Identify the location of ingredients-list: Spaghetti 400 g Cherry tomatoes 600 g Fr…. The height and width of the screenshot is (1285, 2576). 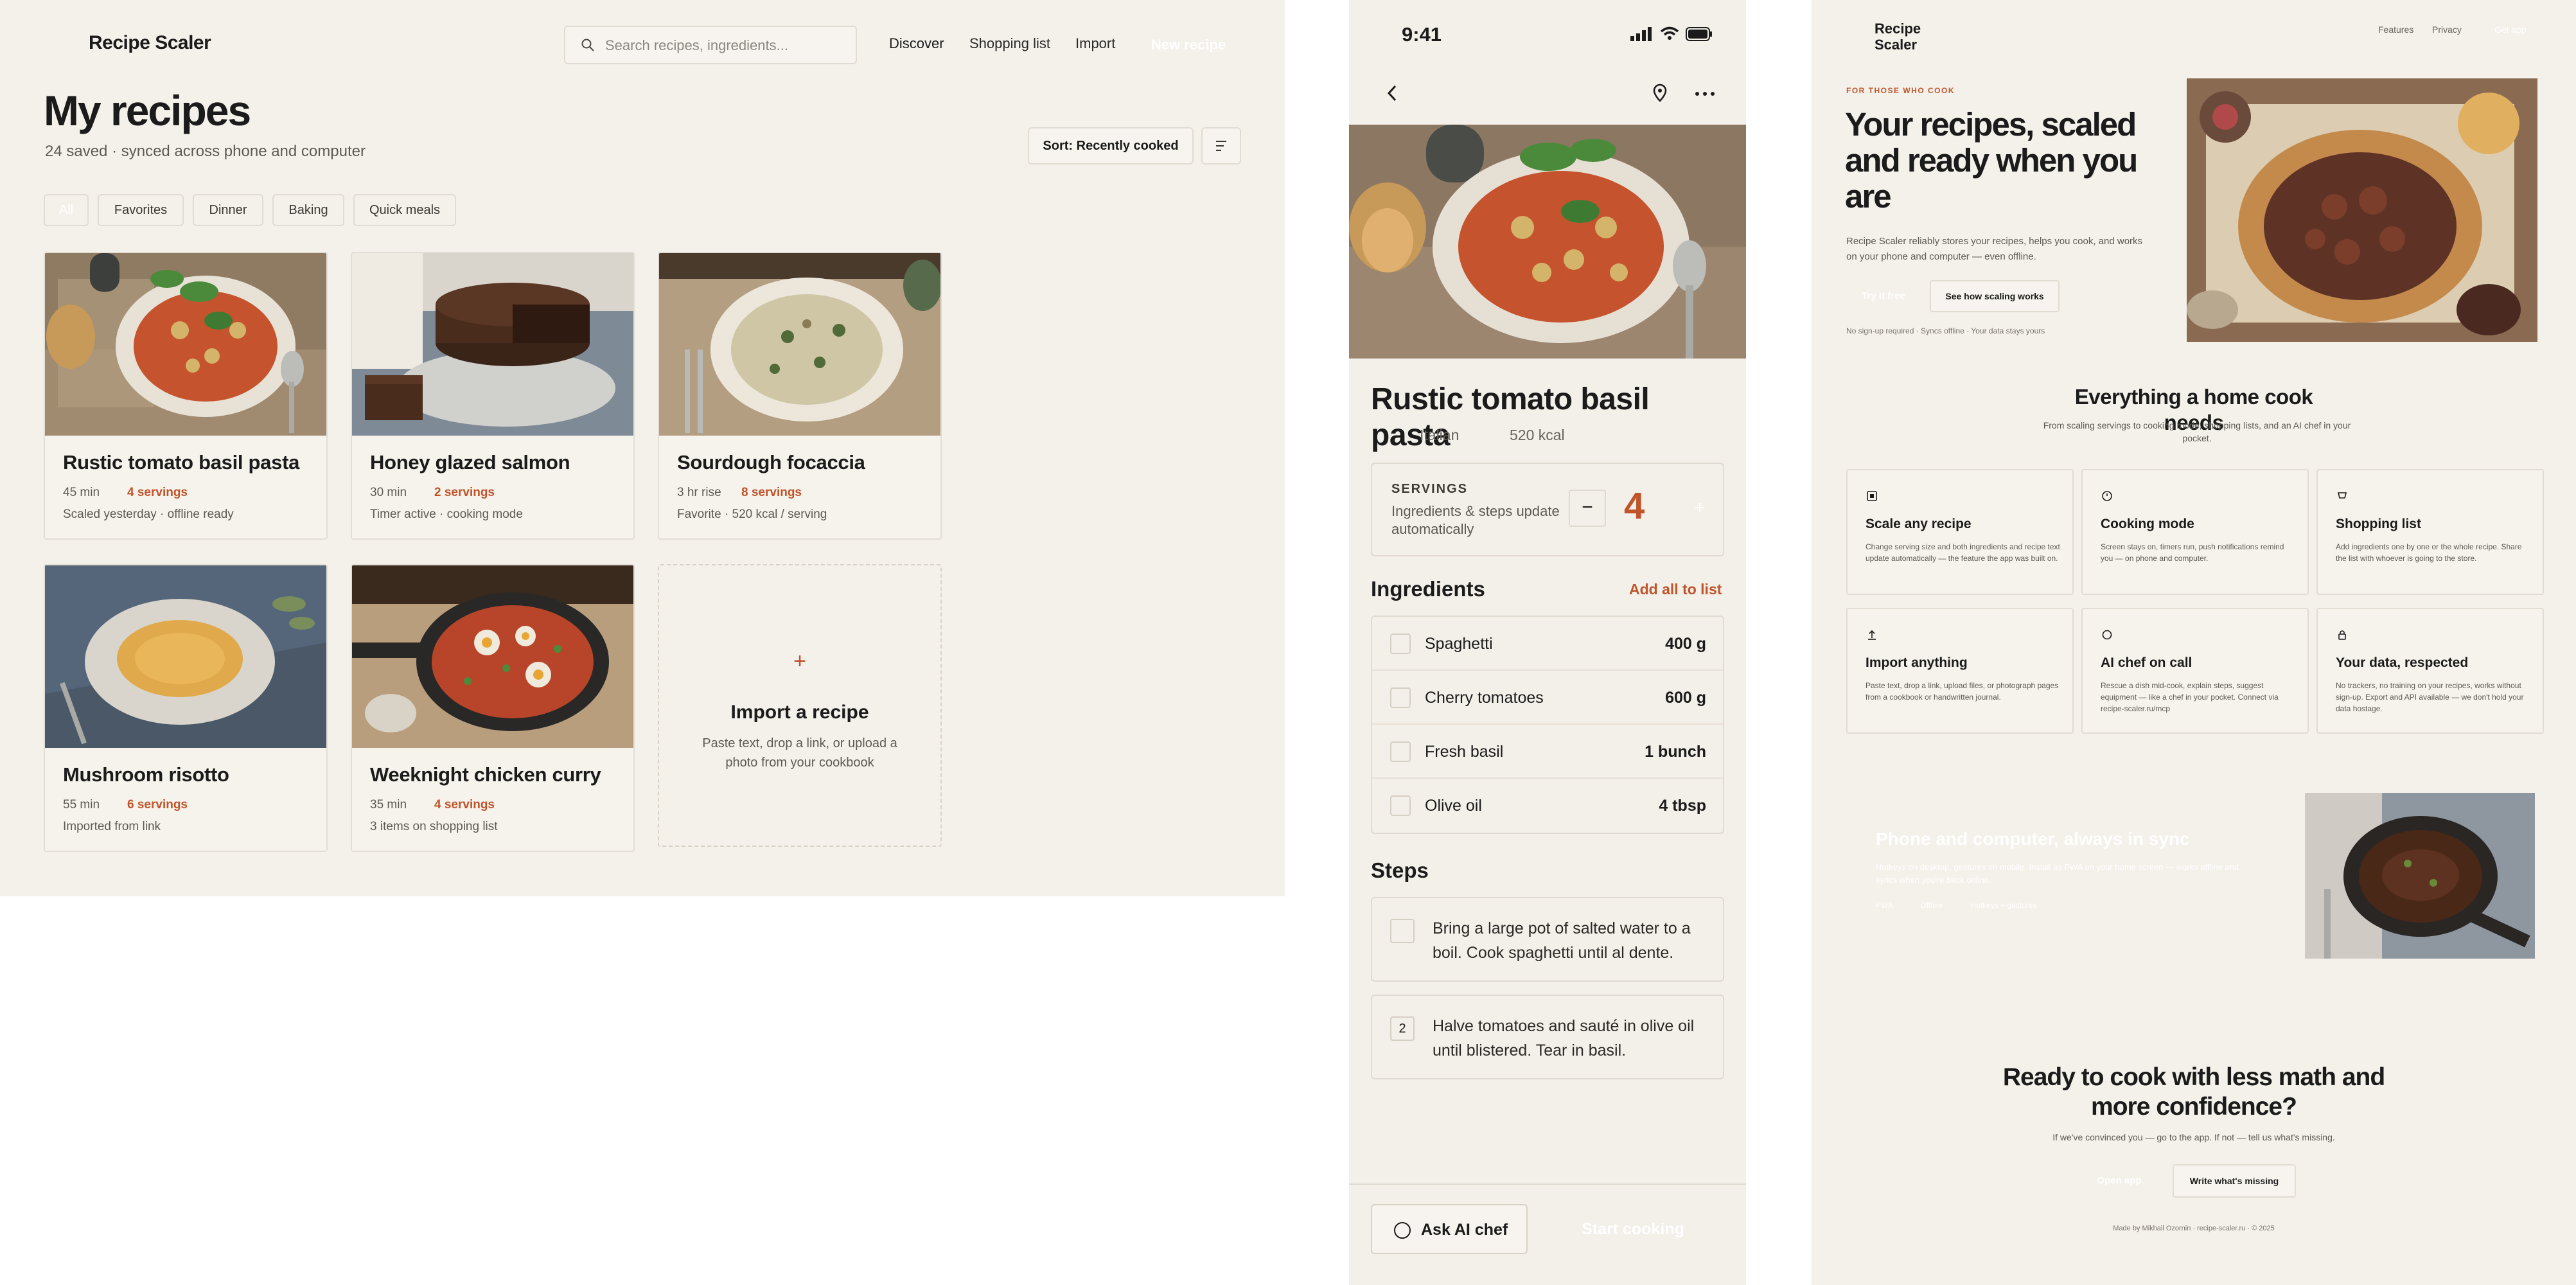
(1547, 725).